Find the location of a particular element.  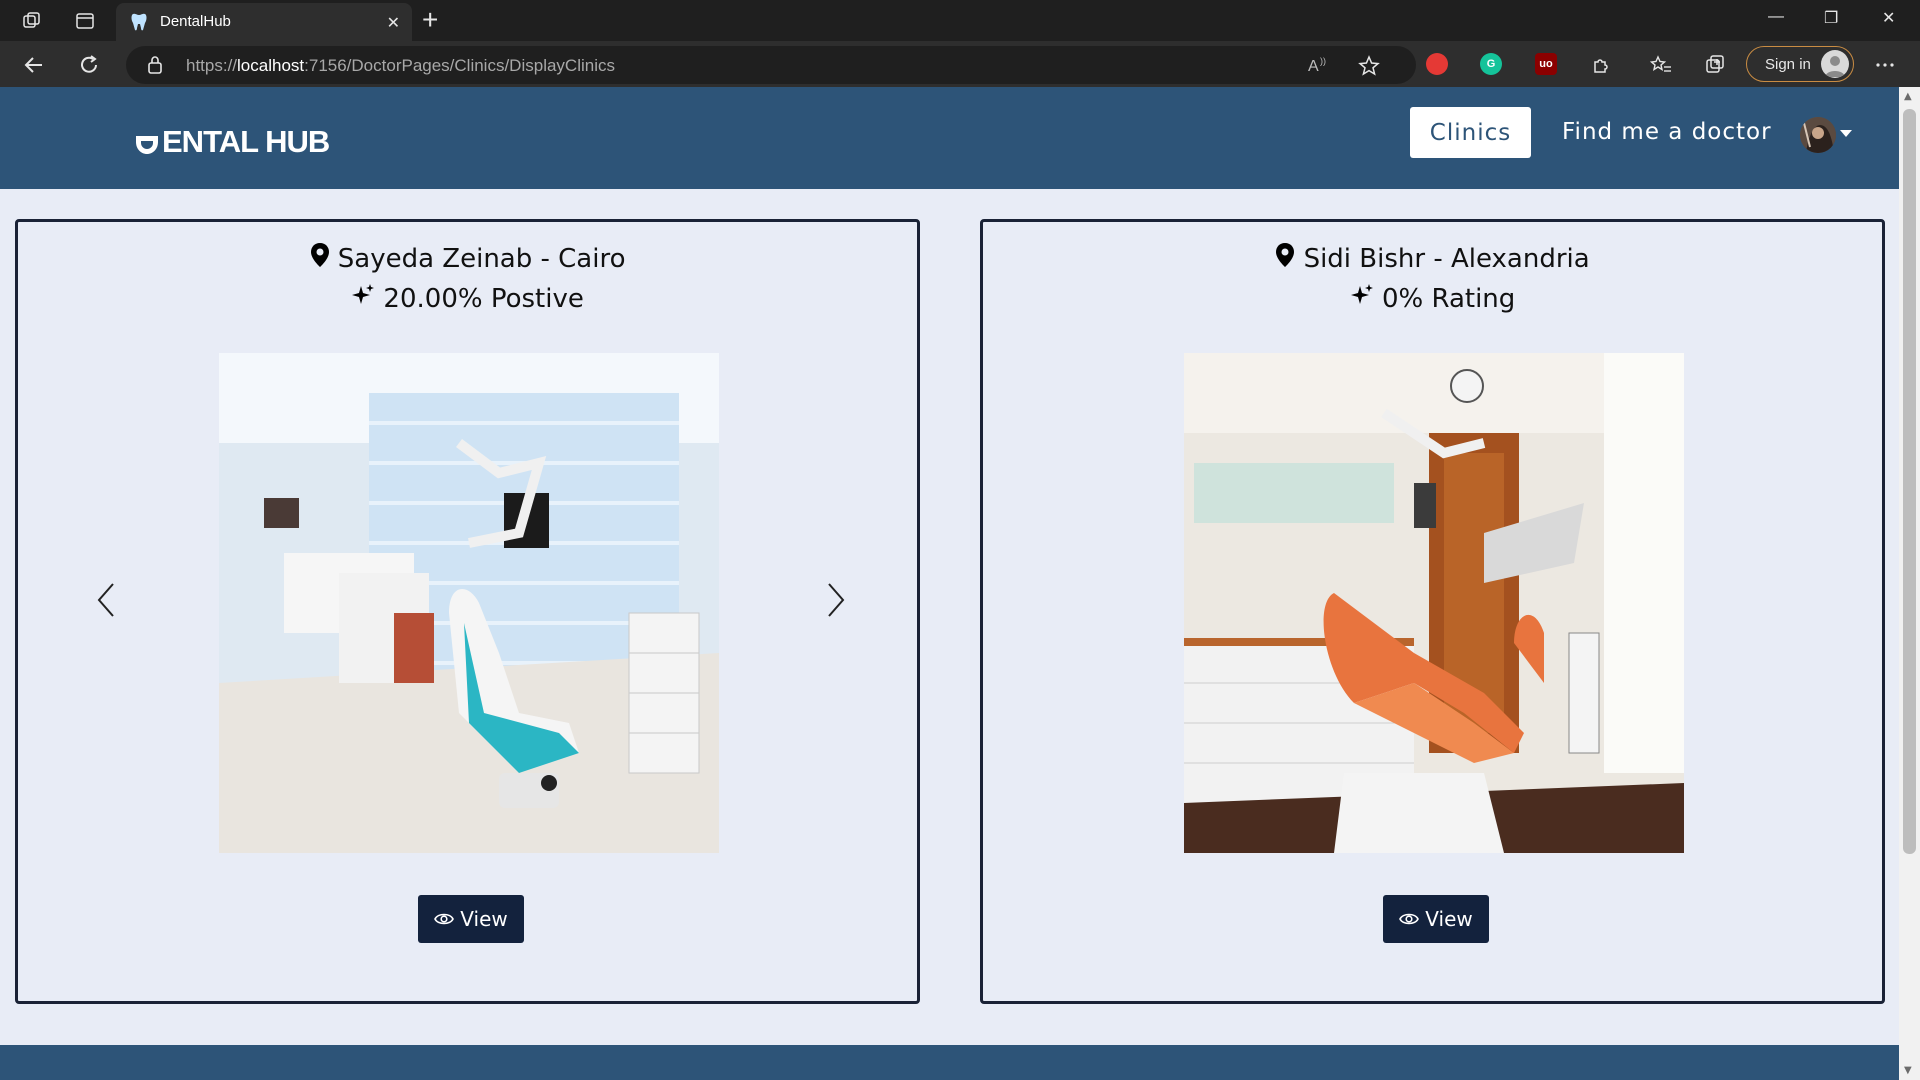

extensions-icon is located at coordinates (1601, 65).